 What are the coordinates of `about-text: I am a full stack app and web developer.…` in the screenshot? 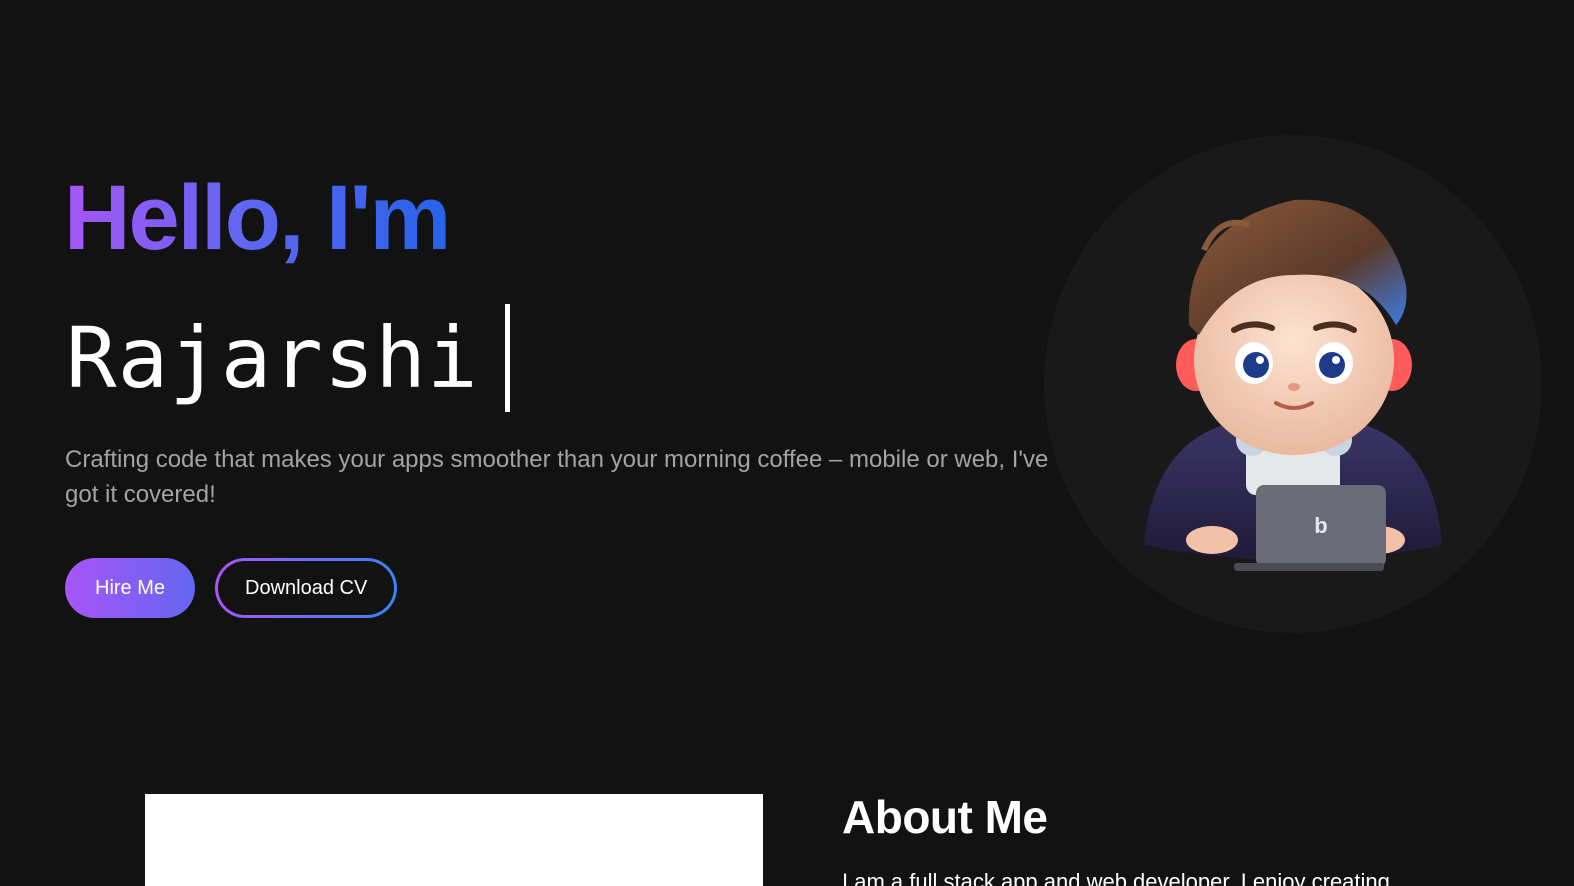 It's located at (1116, 877).